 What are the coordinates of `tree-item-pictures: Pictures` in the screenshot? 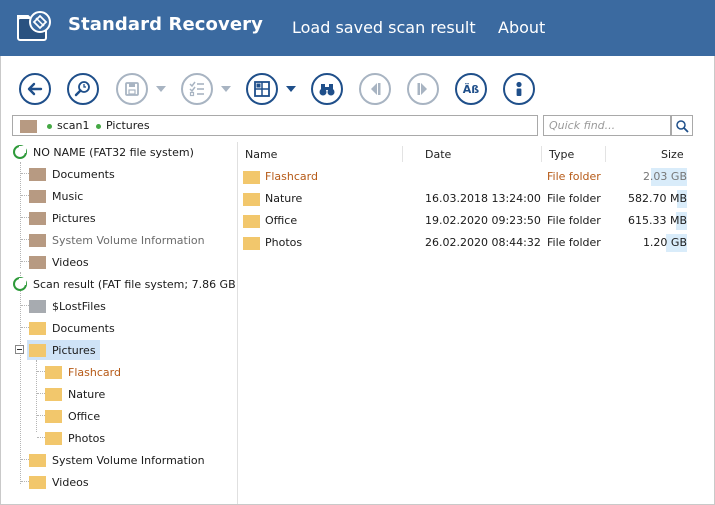 It's located at (62, 218).